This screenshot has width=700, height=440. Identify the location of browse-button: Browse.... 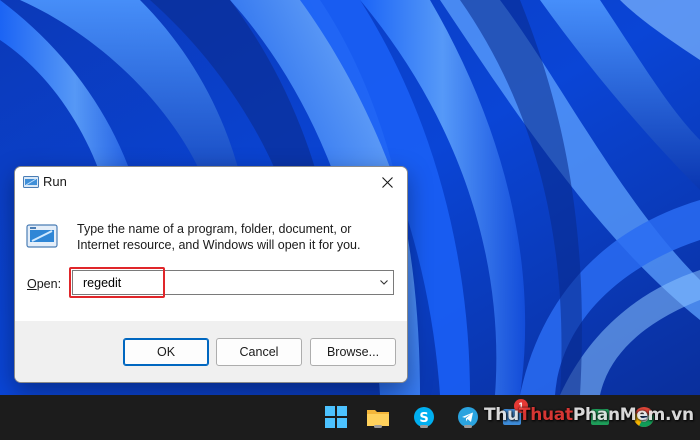
(353, 352).